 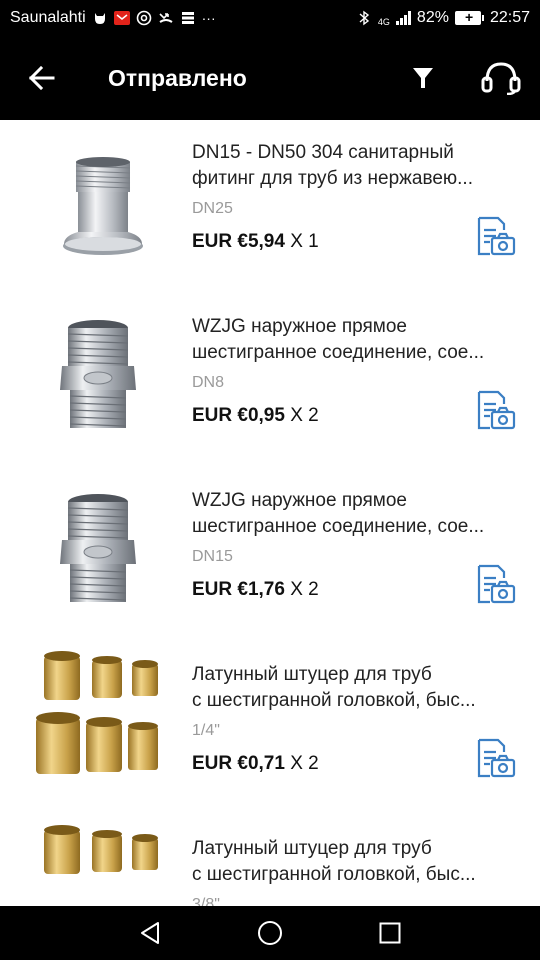 What do you see at coordinates (270, 78) in the screenshot?
I see `app-bar: Отправлено` at bounding box center [270, 78].